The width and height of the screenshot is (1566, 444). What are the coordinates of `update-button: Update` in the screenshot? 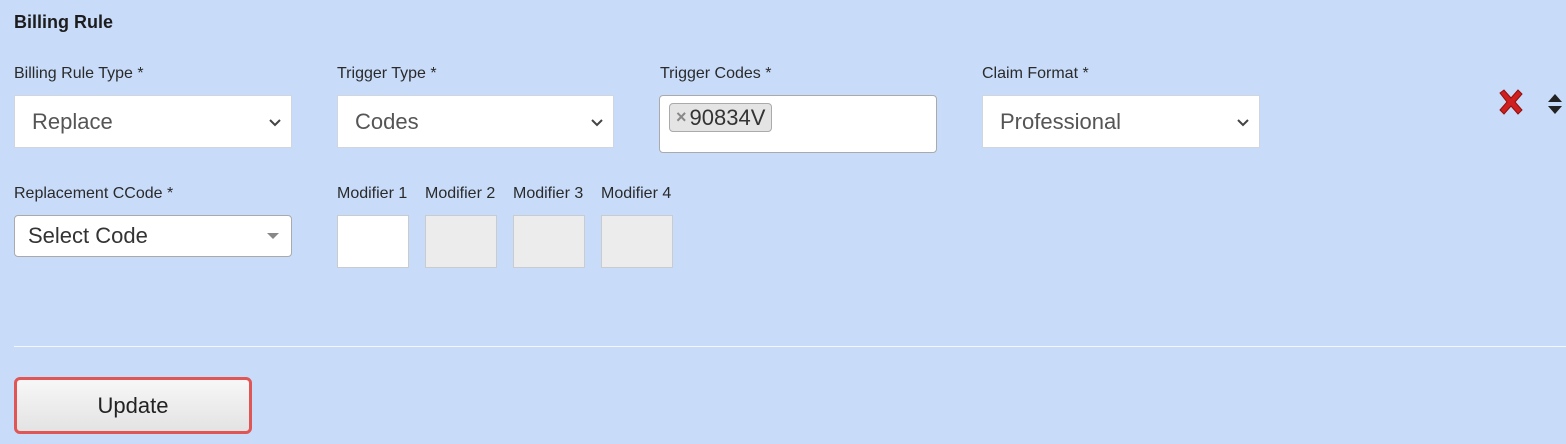 It's located at (133, 405).